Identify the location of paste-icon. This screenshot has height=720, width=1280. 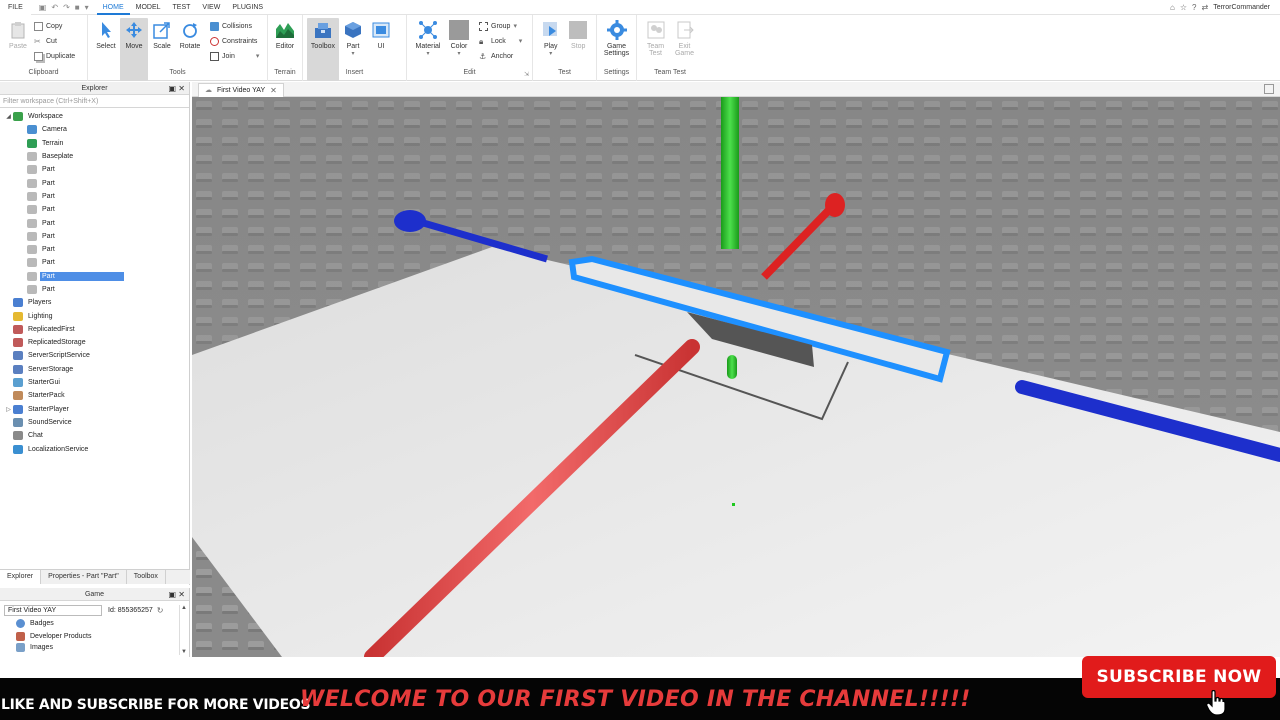
(18, 30).